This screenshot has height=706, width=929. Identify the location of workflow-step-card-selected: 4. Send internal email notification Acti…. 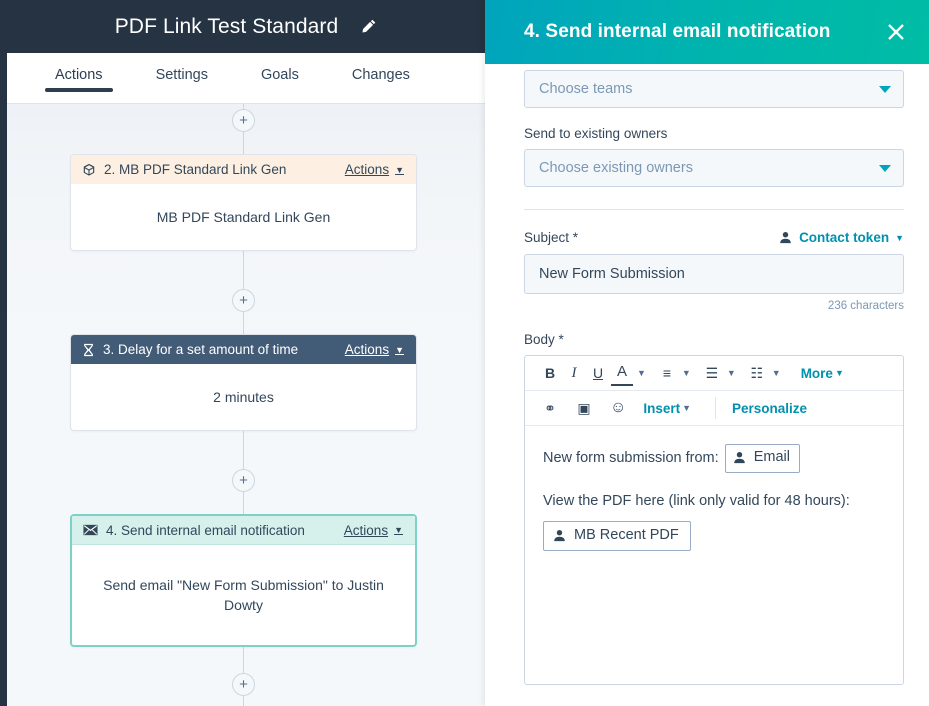
(243, 580).